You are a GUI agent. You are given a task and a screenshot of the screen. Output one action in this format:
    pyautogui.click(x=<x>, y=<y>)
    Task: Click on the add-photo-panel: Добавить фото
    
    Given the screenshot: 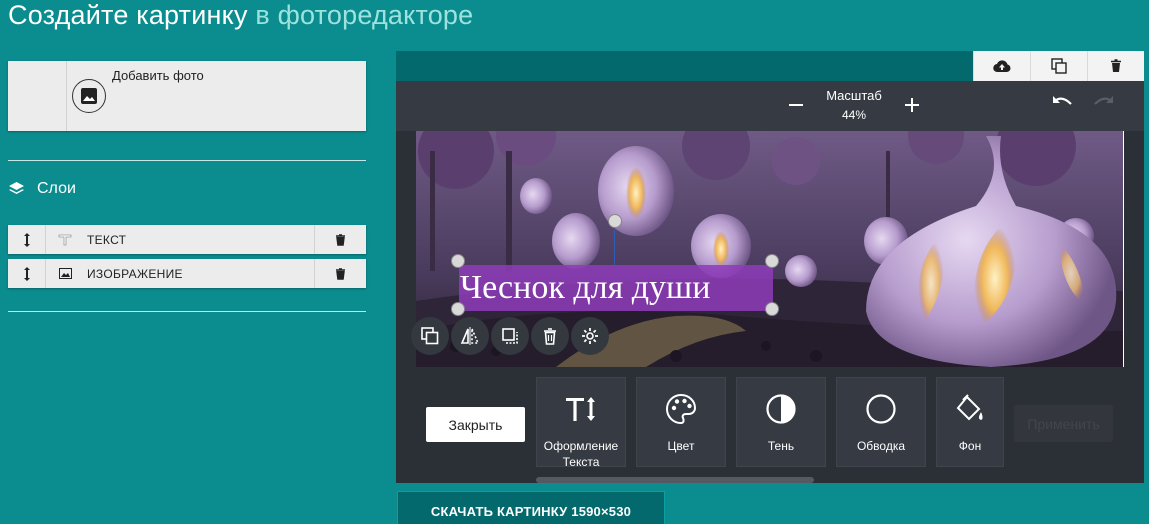 What is the action you would take?
    pyautogui.click(x=187, y=96)
    